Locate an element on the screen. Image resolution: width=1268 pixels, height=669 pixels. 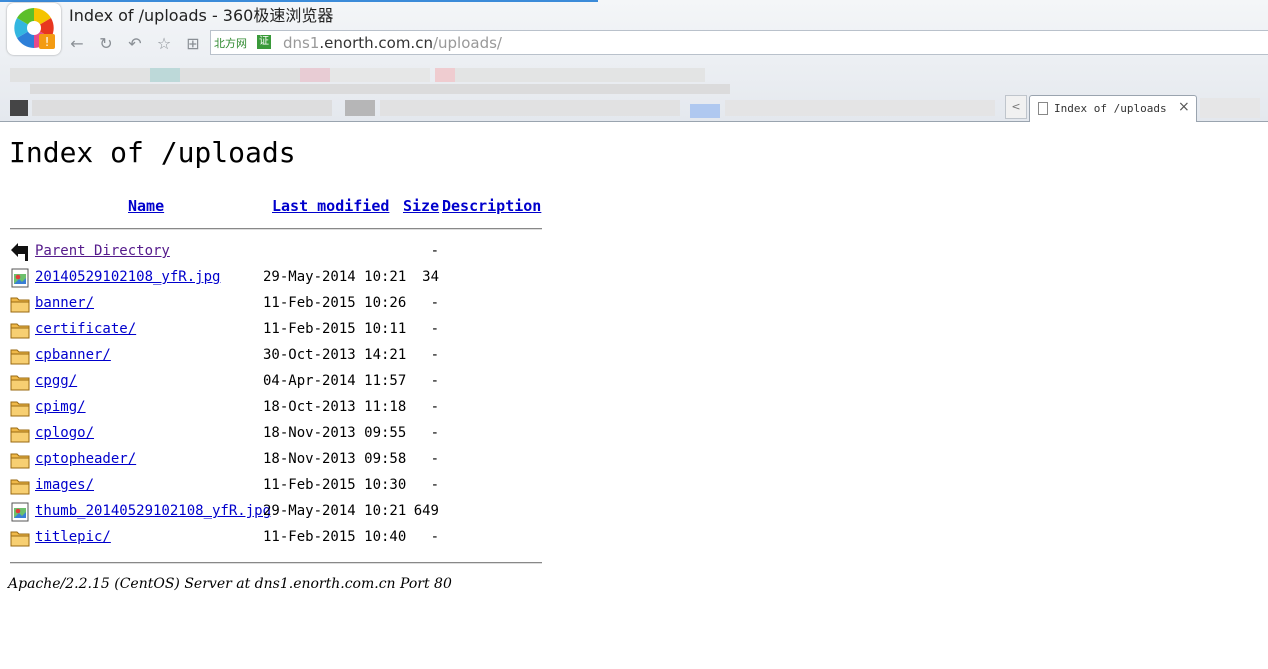
list-item: cpgg/04-Apr-2014 11:57 - is located at coordinates (280, 382).